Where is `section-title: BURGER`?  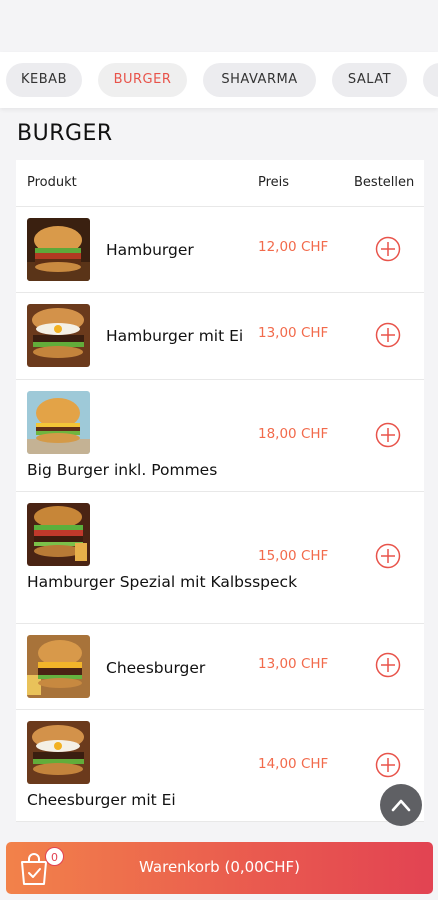 section-title: BURGER is located at coordinates (65, 133).